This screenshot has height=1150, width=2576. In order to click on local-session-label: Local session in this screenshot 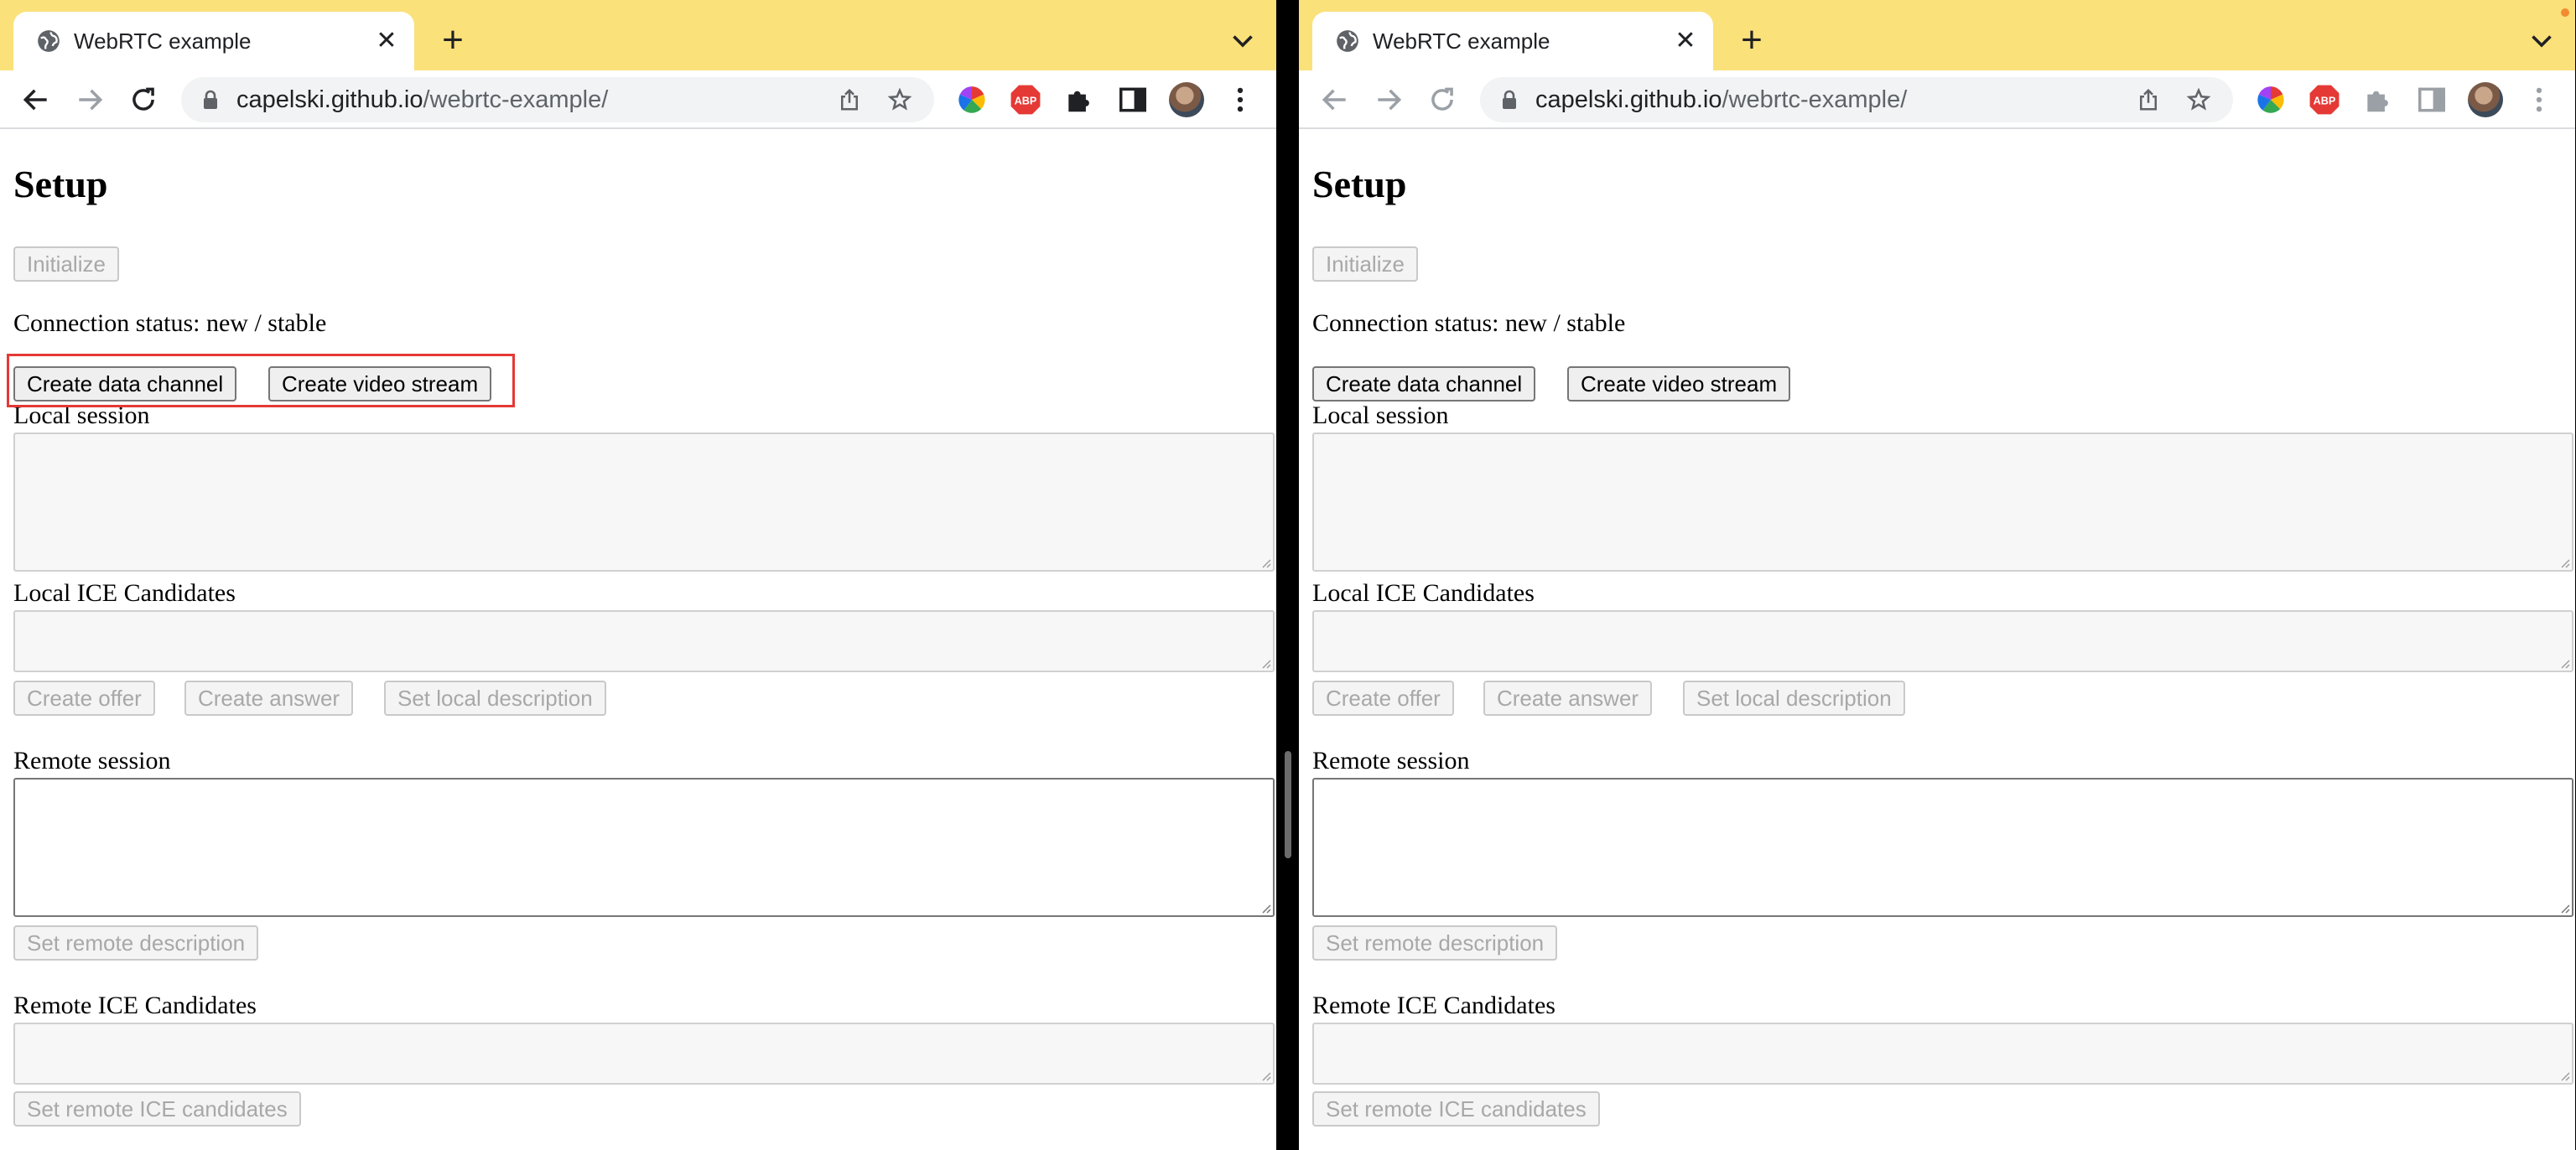, I will do `click(1380, 415)`.